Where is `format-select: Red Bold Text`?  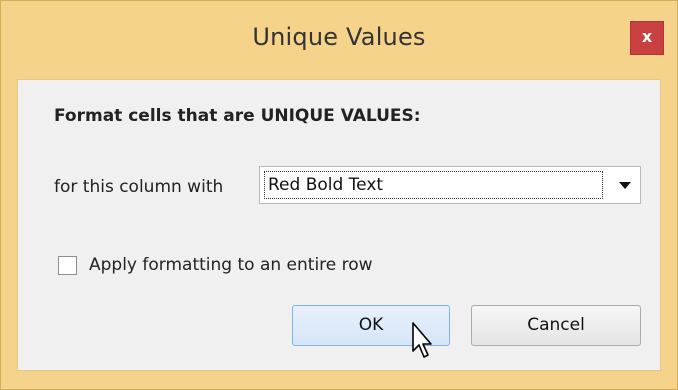 format-select: Red Bold Text is located at coordinates (450, 185).